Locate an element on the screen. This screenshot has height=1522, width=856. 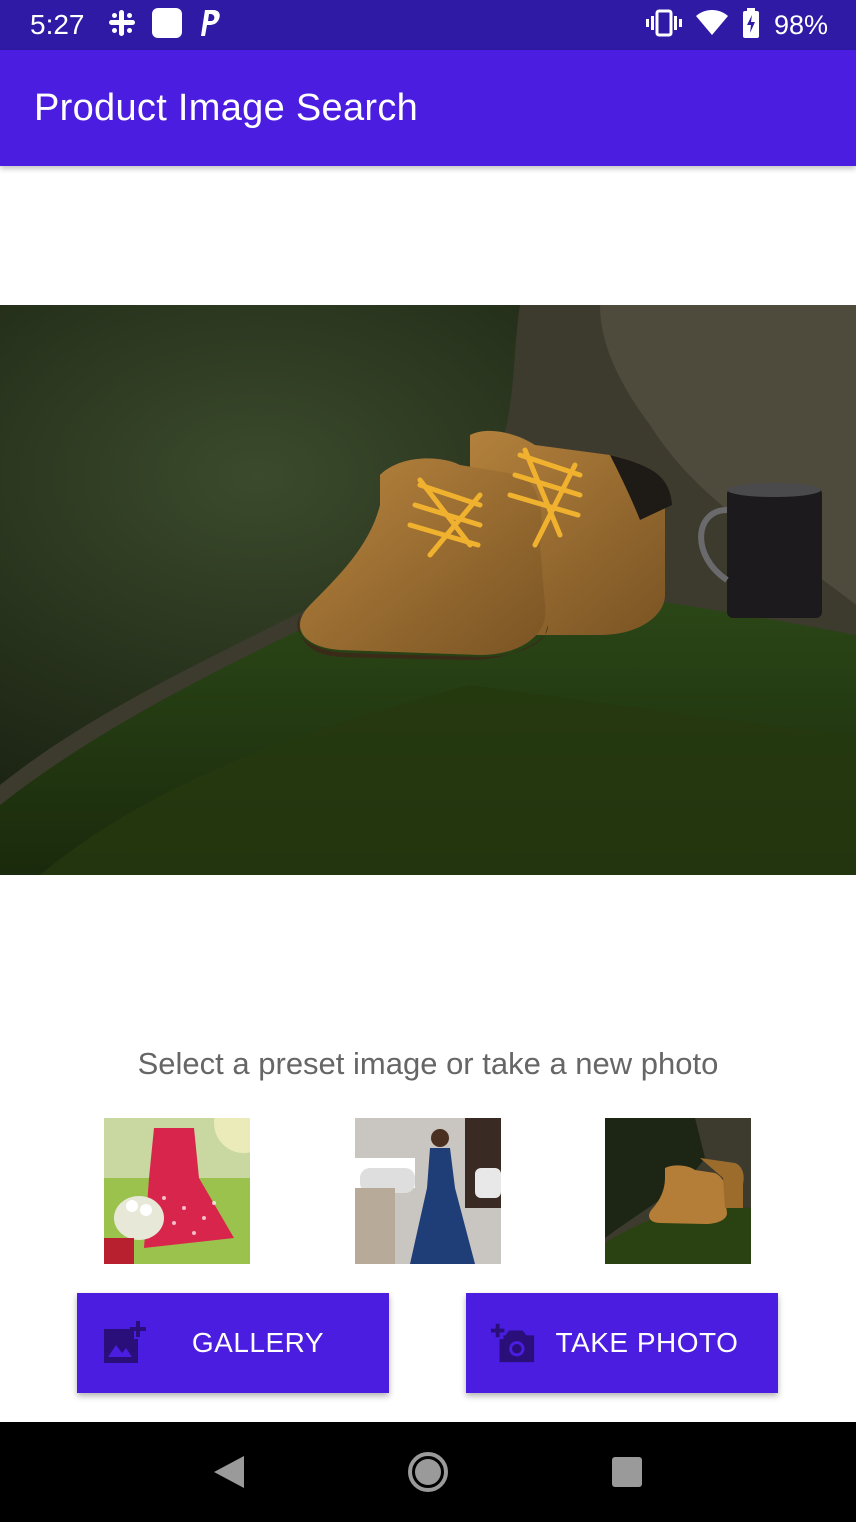
system-icons: 98% is located at coordinates (736, 25).